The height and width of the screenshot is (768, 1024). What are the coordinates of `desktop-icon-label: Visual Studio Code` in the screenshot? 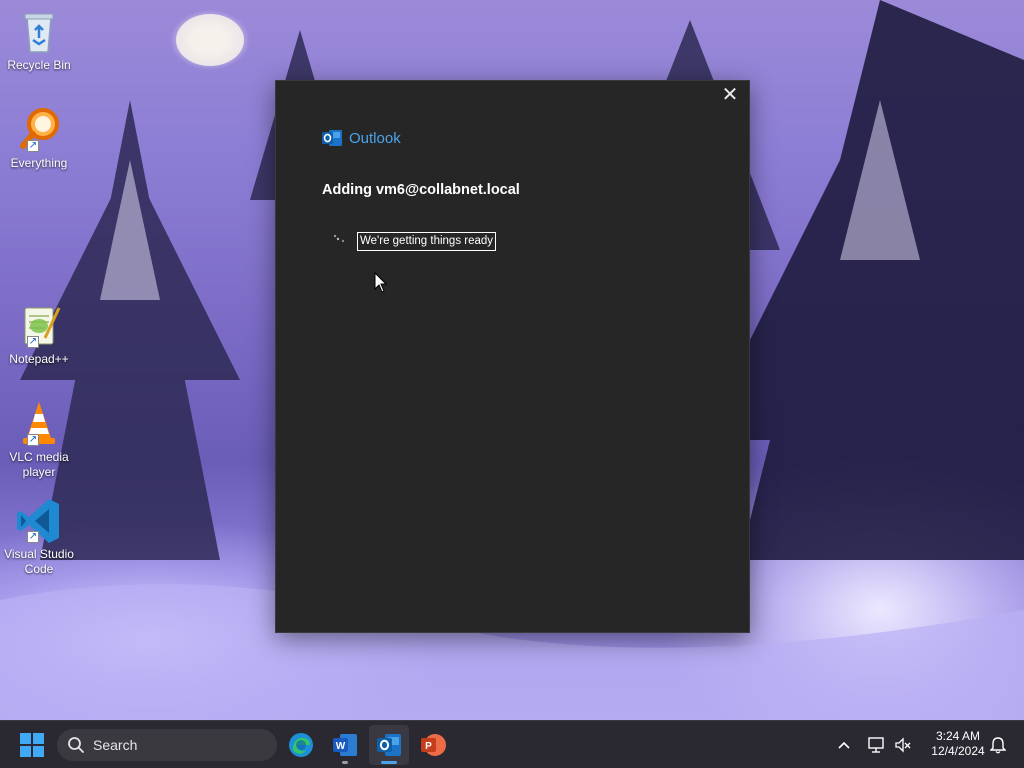 It's located at (39, 561).